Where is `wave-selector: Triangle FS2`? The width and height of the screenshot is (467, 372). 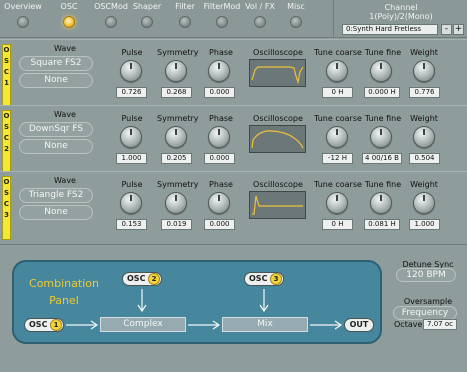
wave-selector: Triangle FS2 is located at coordinates (56, 195).